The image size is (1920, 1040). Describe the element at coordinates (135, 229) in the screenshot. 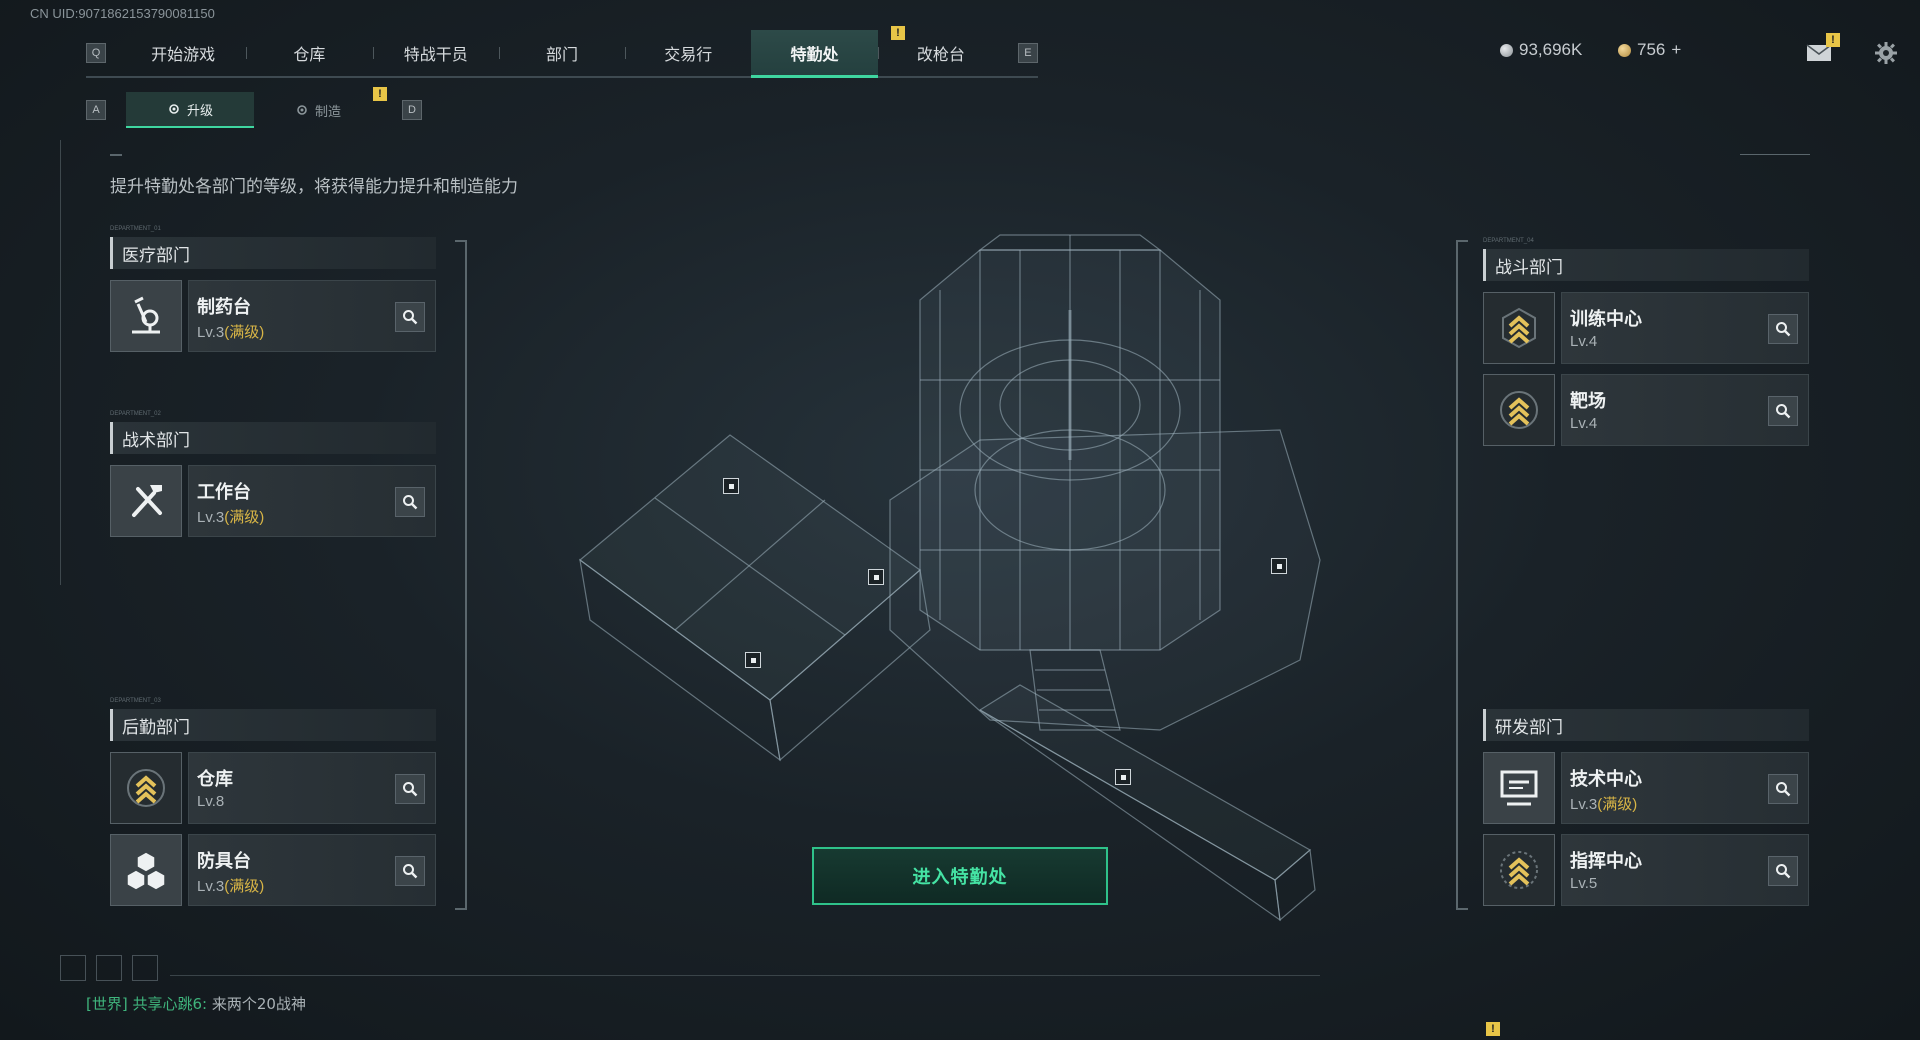

I see `department-tag: DEPARTMENT_01` at that location.